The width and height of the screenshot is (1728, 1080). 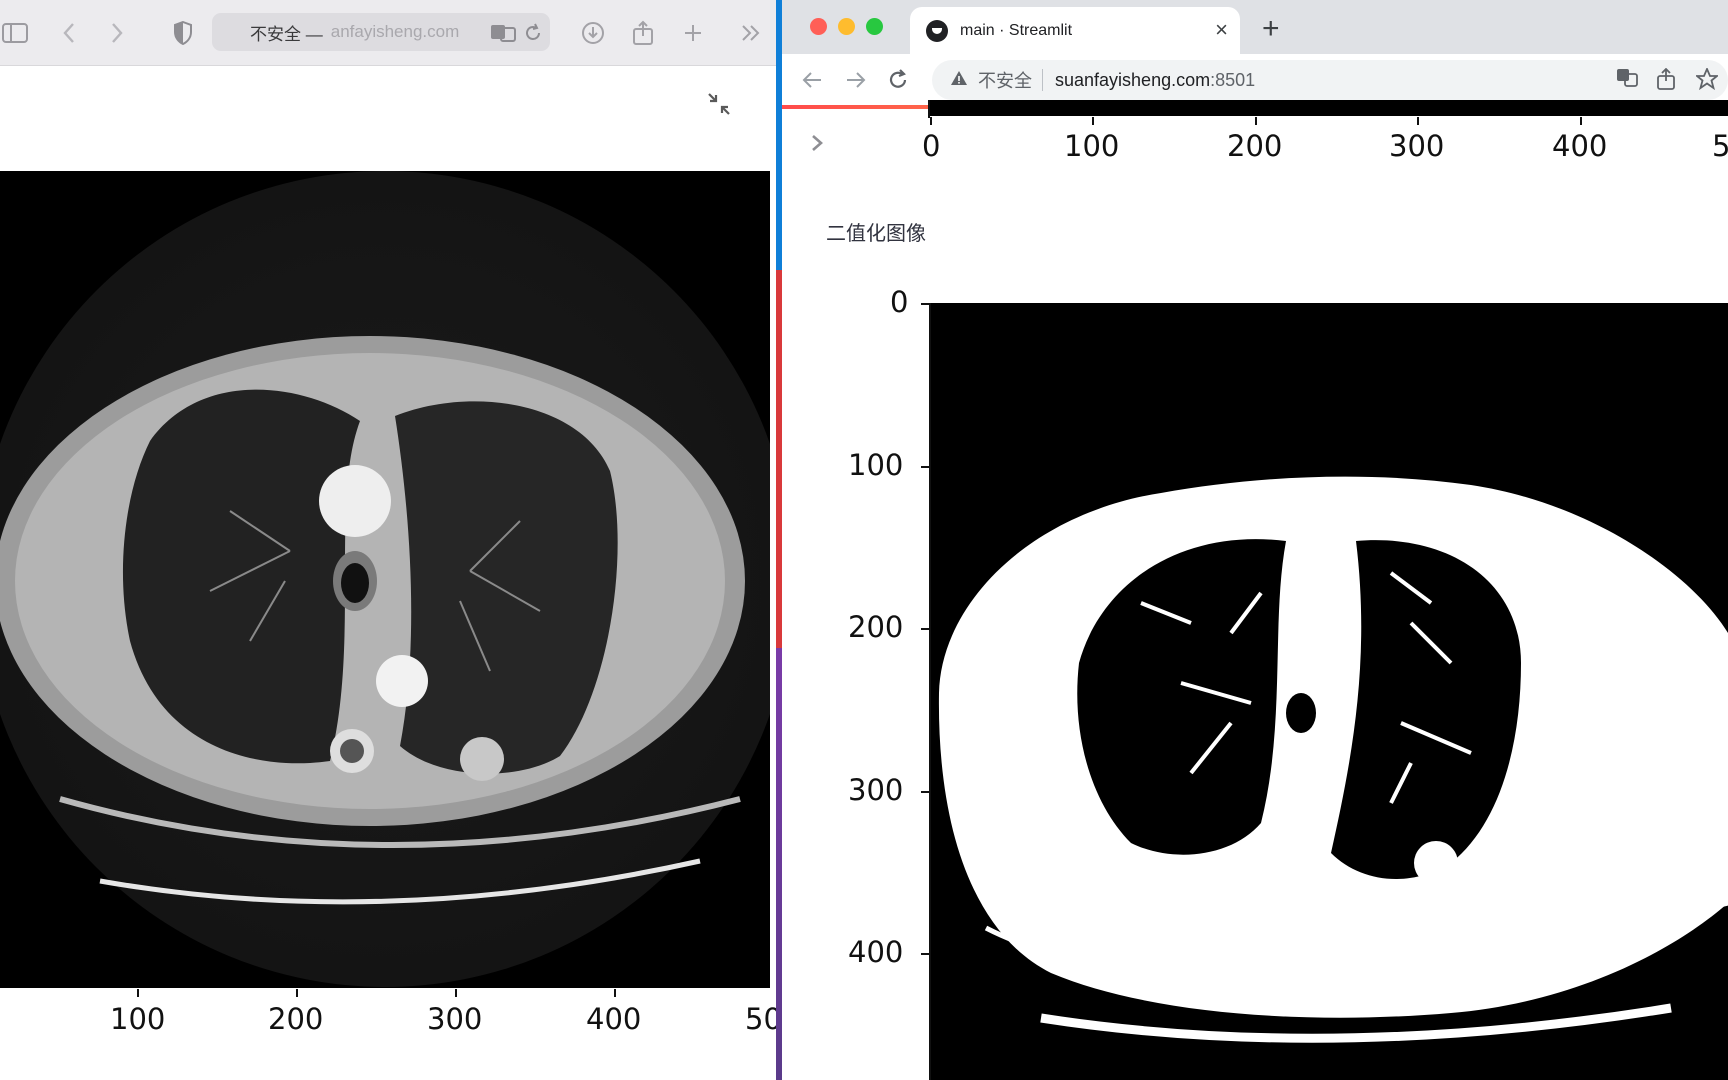 I want to click on previous-plot-axis, so click(x=929, y=109).